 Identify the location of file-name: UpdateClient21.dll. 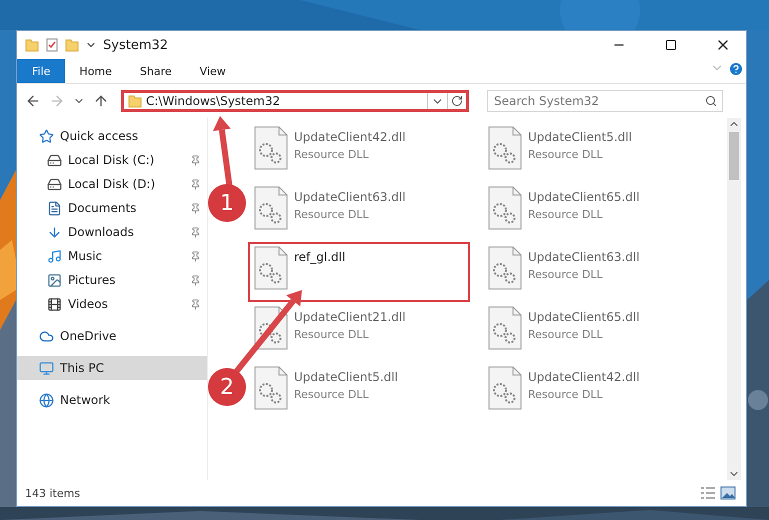
(350, 317).